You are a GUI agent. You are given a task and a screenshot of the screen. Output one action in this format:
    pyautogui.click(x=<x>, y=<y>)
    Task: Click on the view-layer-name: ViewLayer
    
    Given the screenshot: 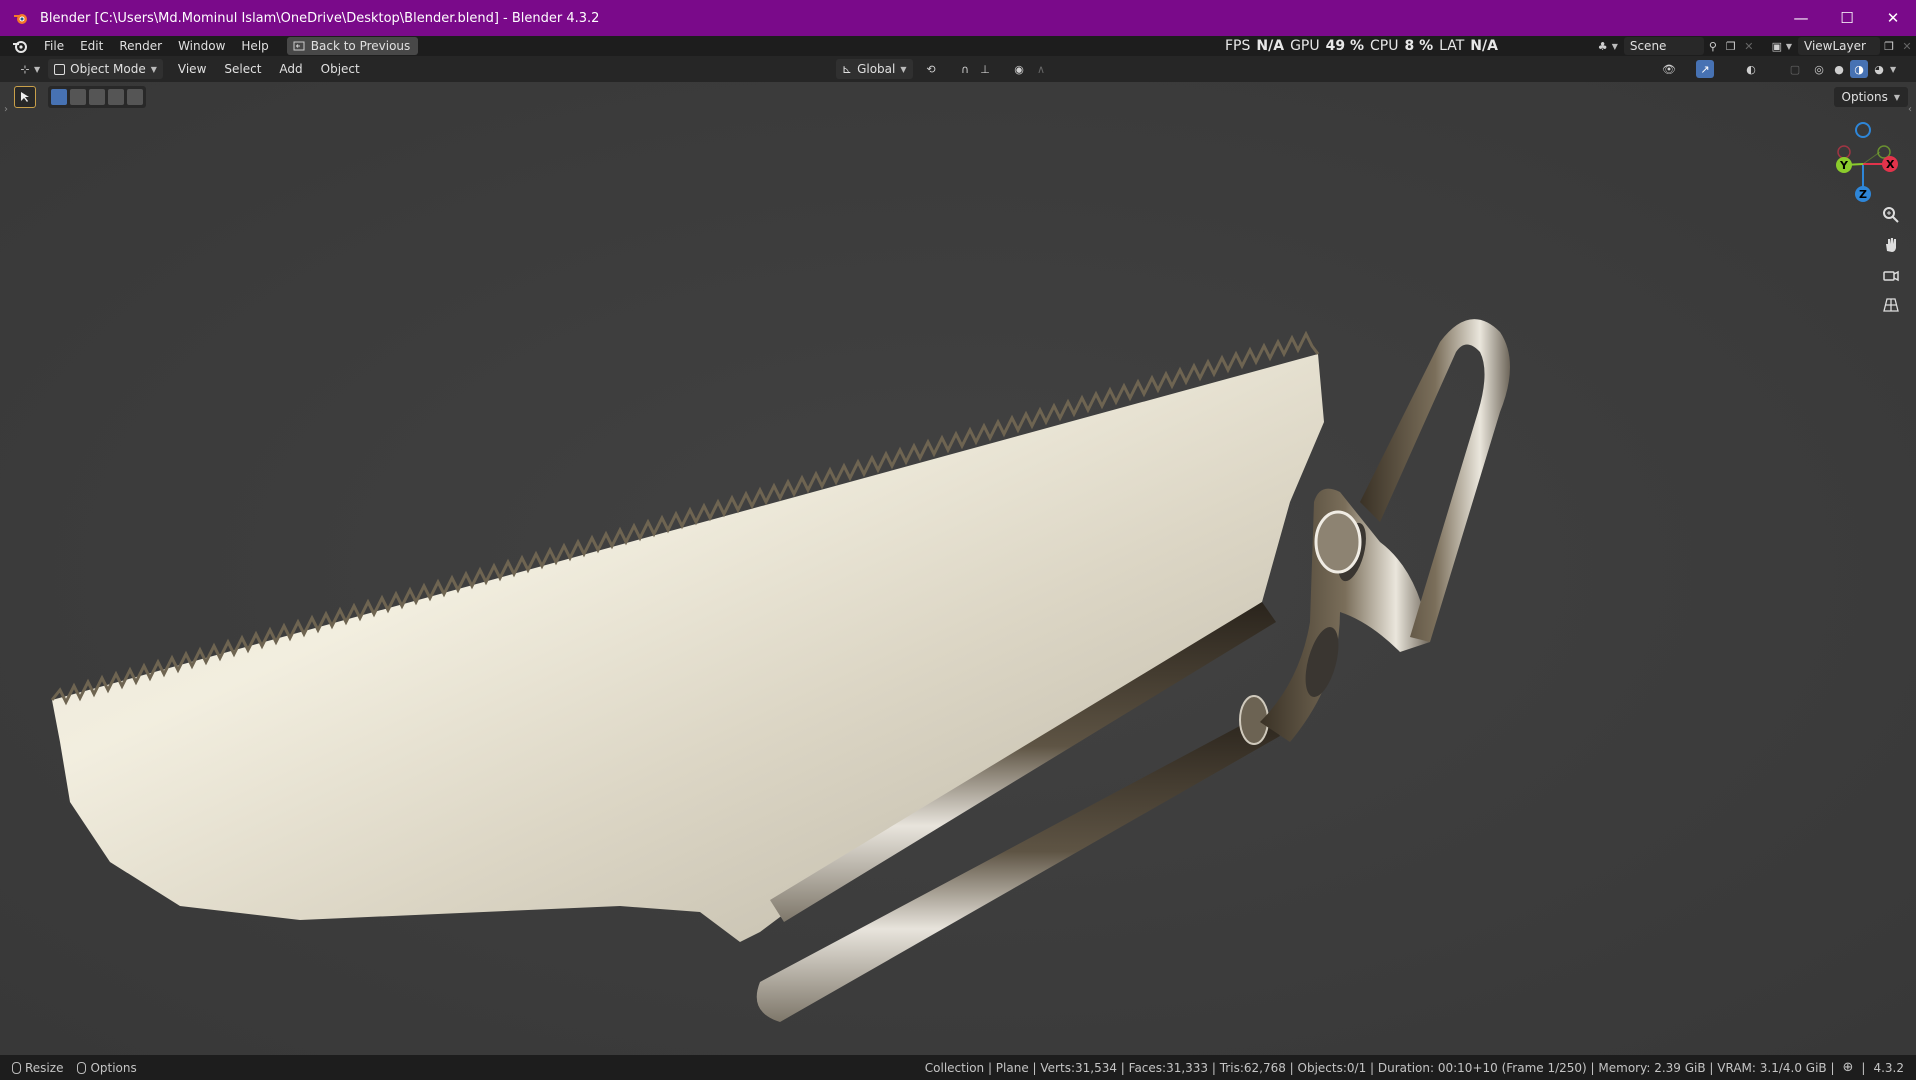 What is the action you would take?
    pyautogui.click(x=1835, y=46)
    